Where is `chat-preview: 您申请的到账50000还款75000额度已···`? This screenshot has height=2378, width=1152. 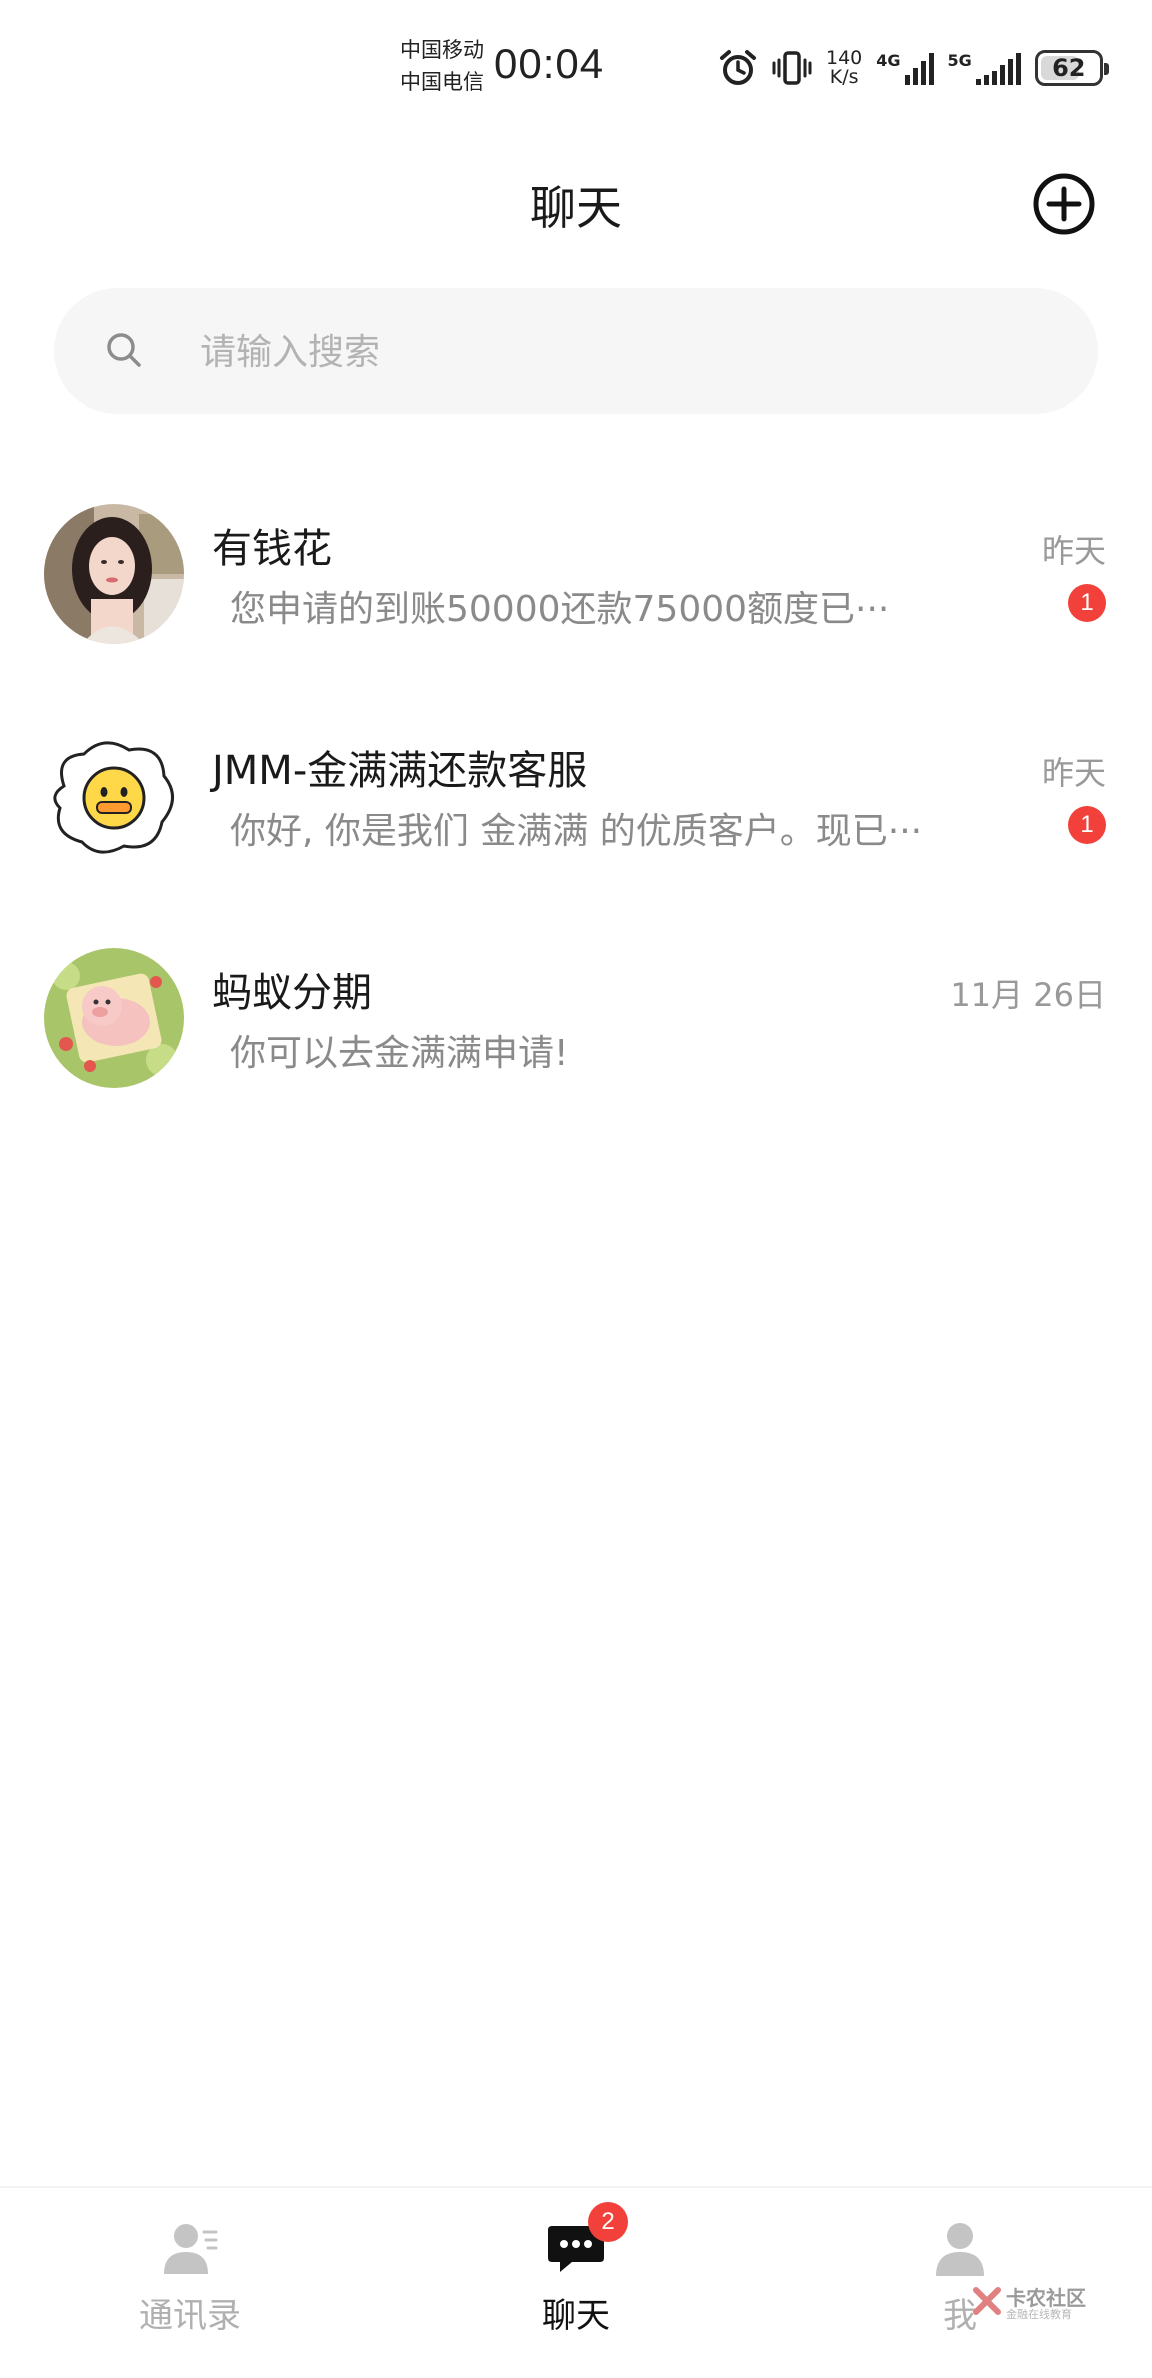
chat-preview: 您申请的到账50000还款75000额度已··· is located at coordinates (560, 609).